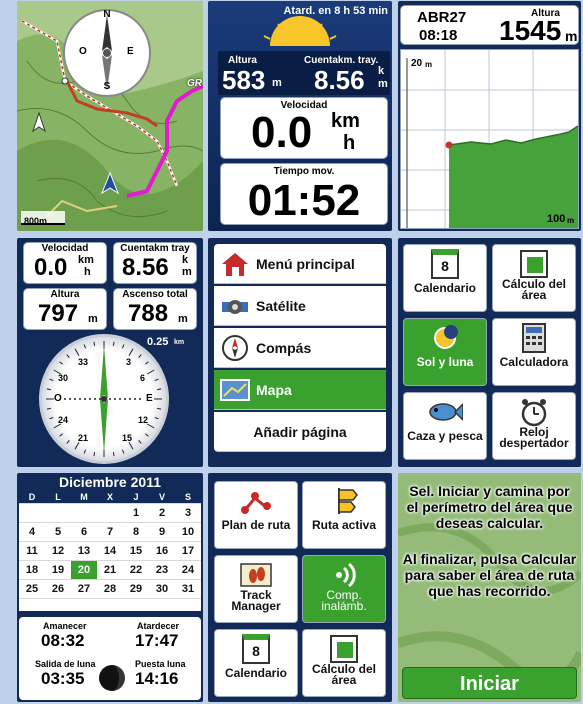 This screenshot has height=704, width=583. What do you see at coordinates (136, 589) in the screenshot?
I see `calendar-day: 29` at bounding box center [136, 589].